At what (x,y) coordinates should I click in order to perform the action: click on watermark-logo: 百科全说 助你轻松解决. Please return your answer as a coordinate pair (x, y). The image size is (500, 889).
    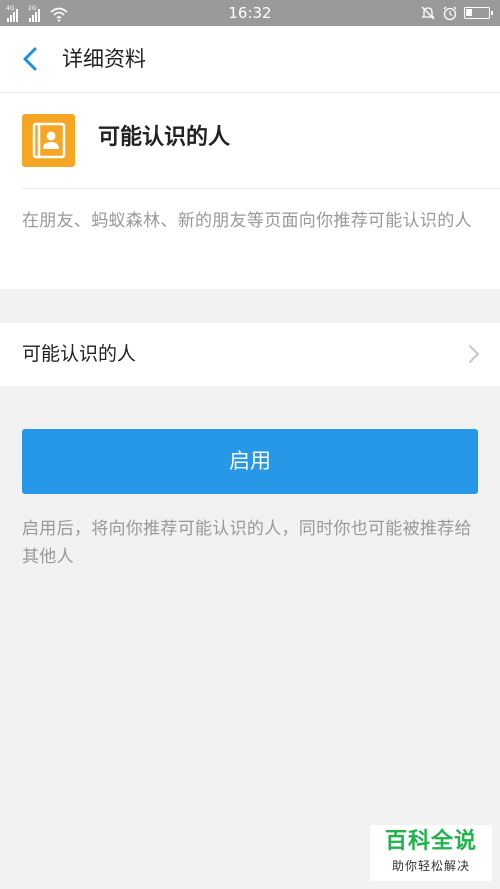
    Looking at the image, I should click on (431, 853).